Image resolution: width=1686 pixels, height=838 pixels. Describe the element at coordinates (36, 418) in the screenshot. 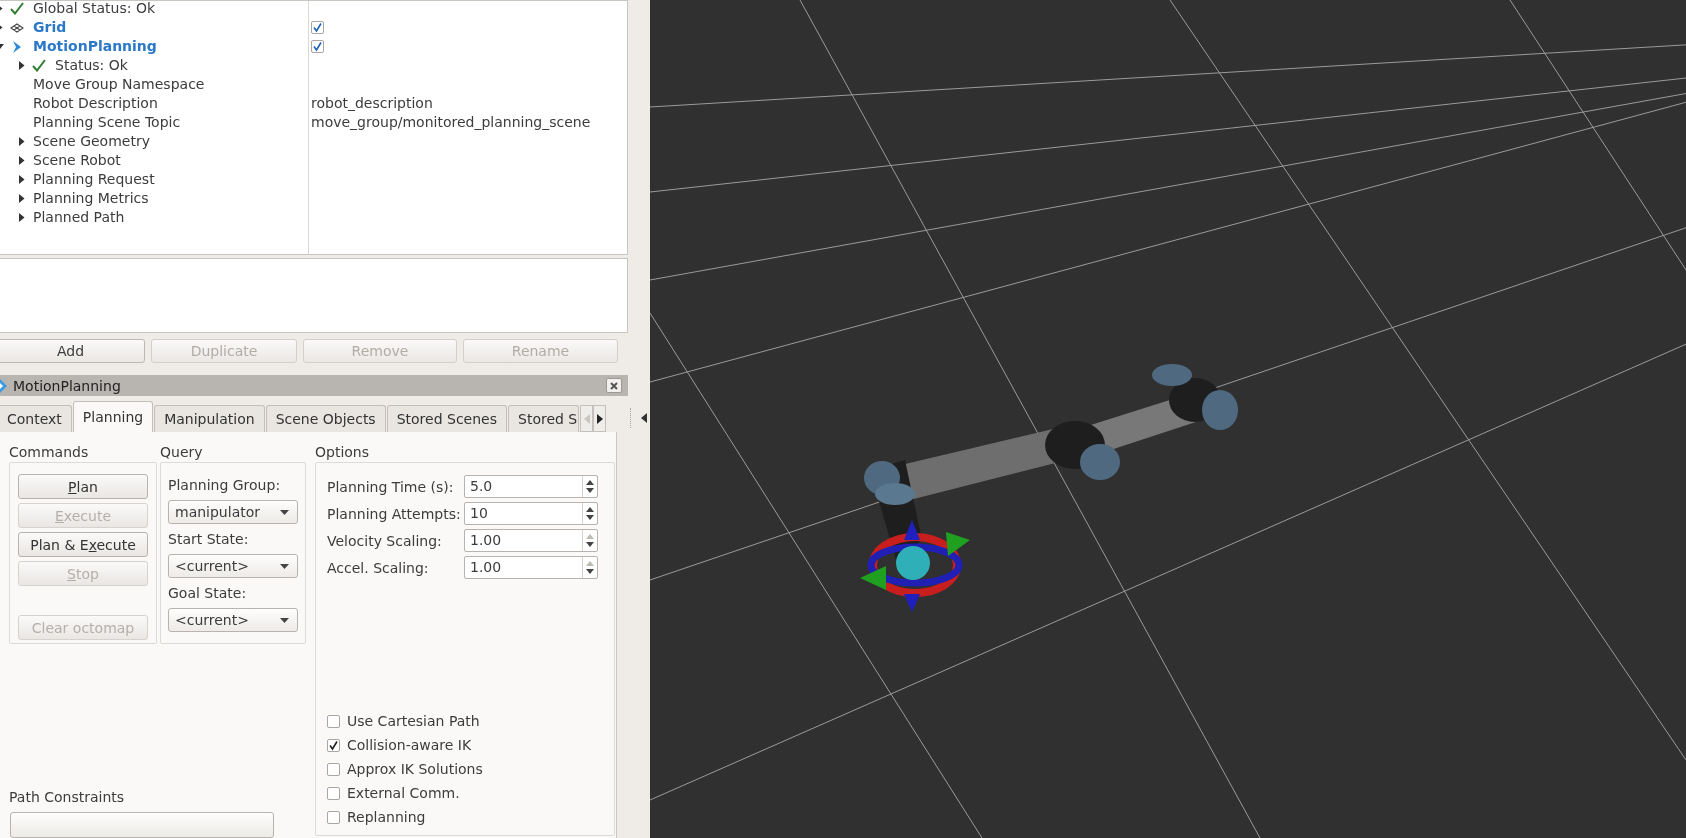

I see `tab: Context` at that location.